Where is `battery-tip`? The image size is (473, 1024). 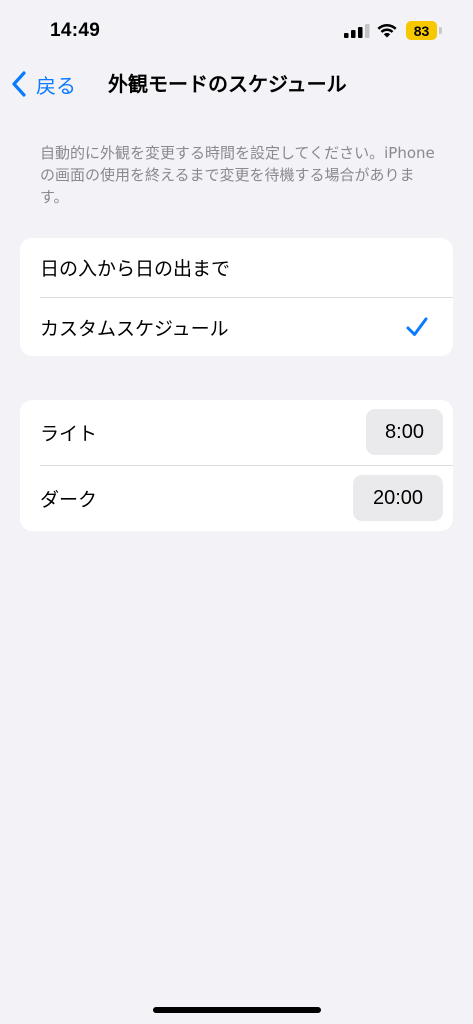
battery-tip is located at coordinates (440, 30).